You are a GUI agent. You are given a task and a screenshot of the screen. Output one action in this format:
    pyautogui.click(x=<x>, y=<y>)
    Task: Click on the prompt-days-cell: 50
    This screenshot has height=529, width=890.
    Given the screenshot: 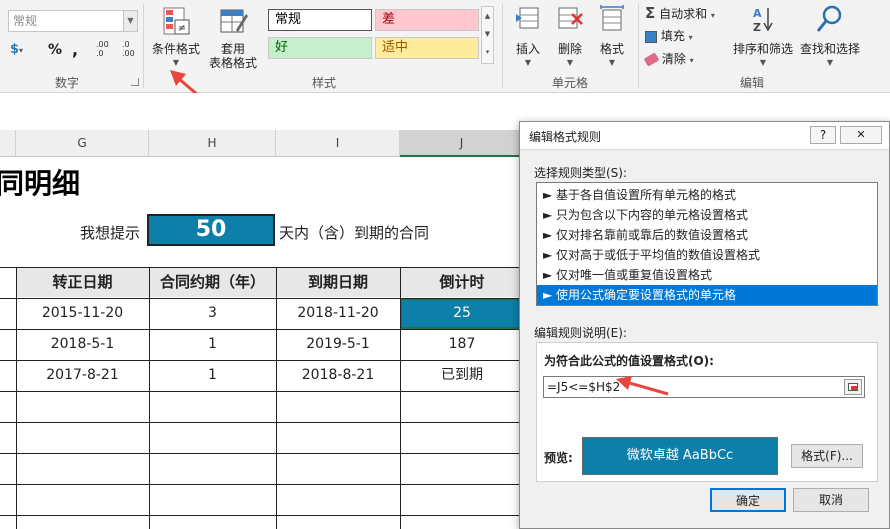 What is the action you would take?
    pyautogui.click(x=211, y=230)
    